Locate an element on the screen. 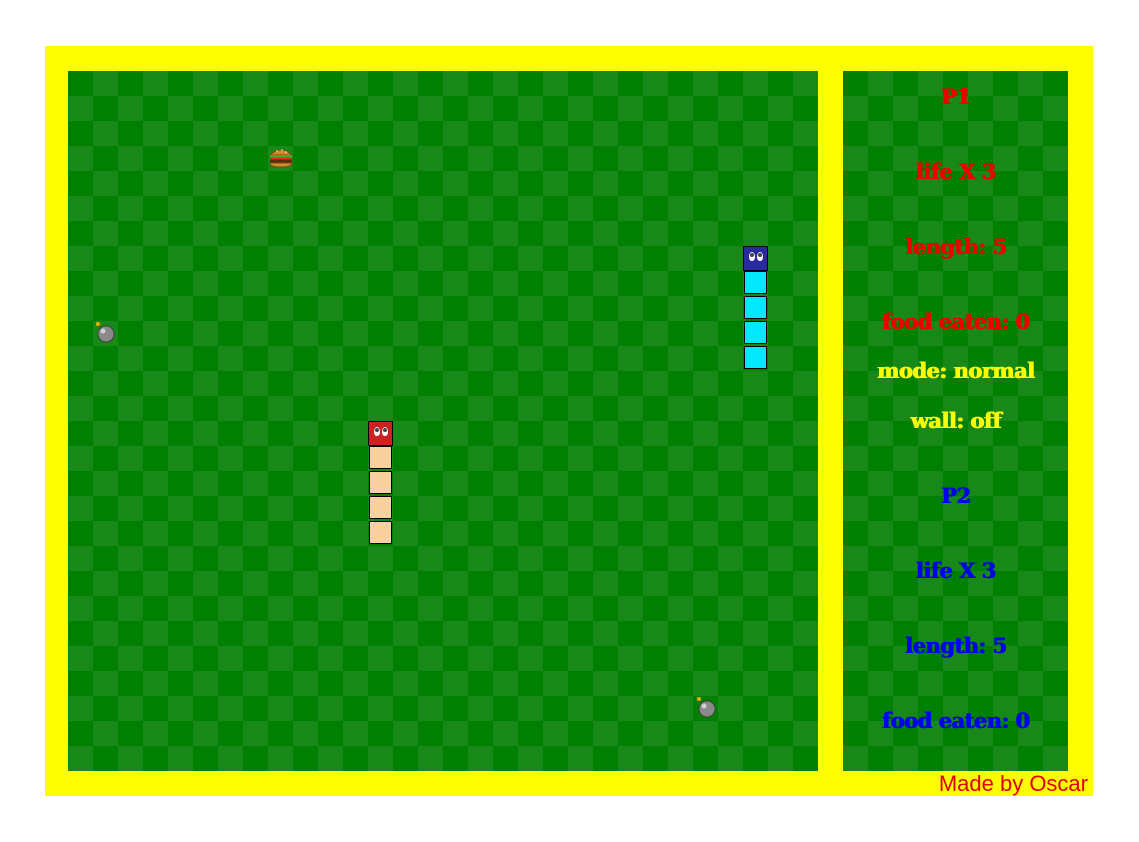 This screenshot has height=842, width=1139. wall-label: wall: off is located at coordinates (955, 420).